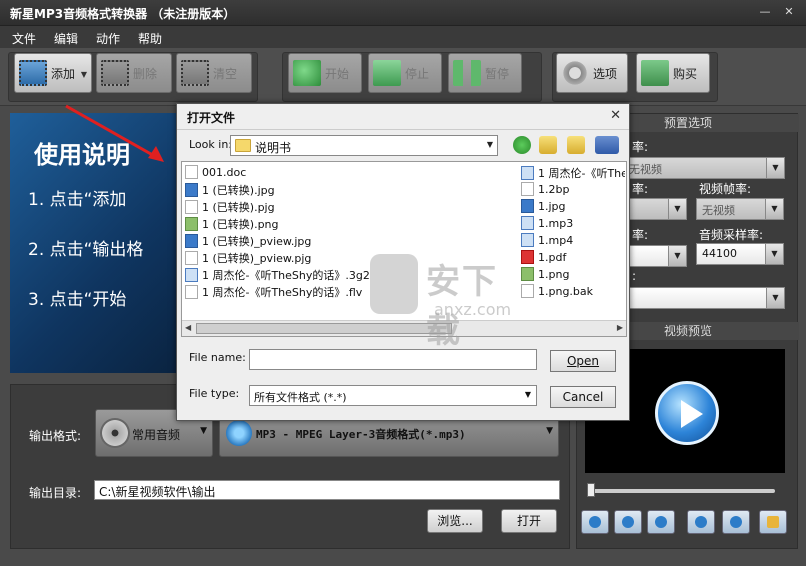 Image resolution: width=806 pixels, height=566 pixels. Describe the element at coordinates (324, 328) in the screenshot. I see `scrollbar-thumb` at that location.